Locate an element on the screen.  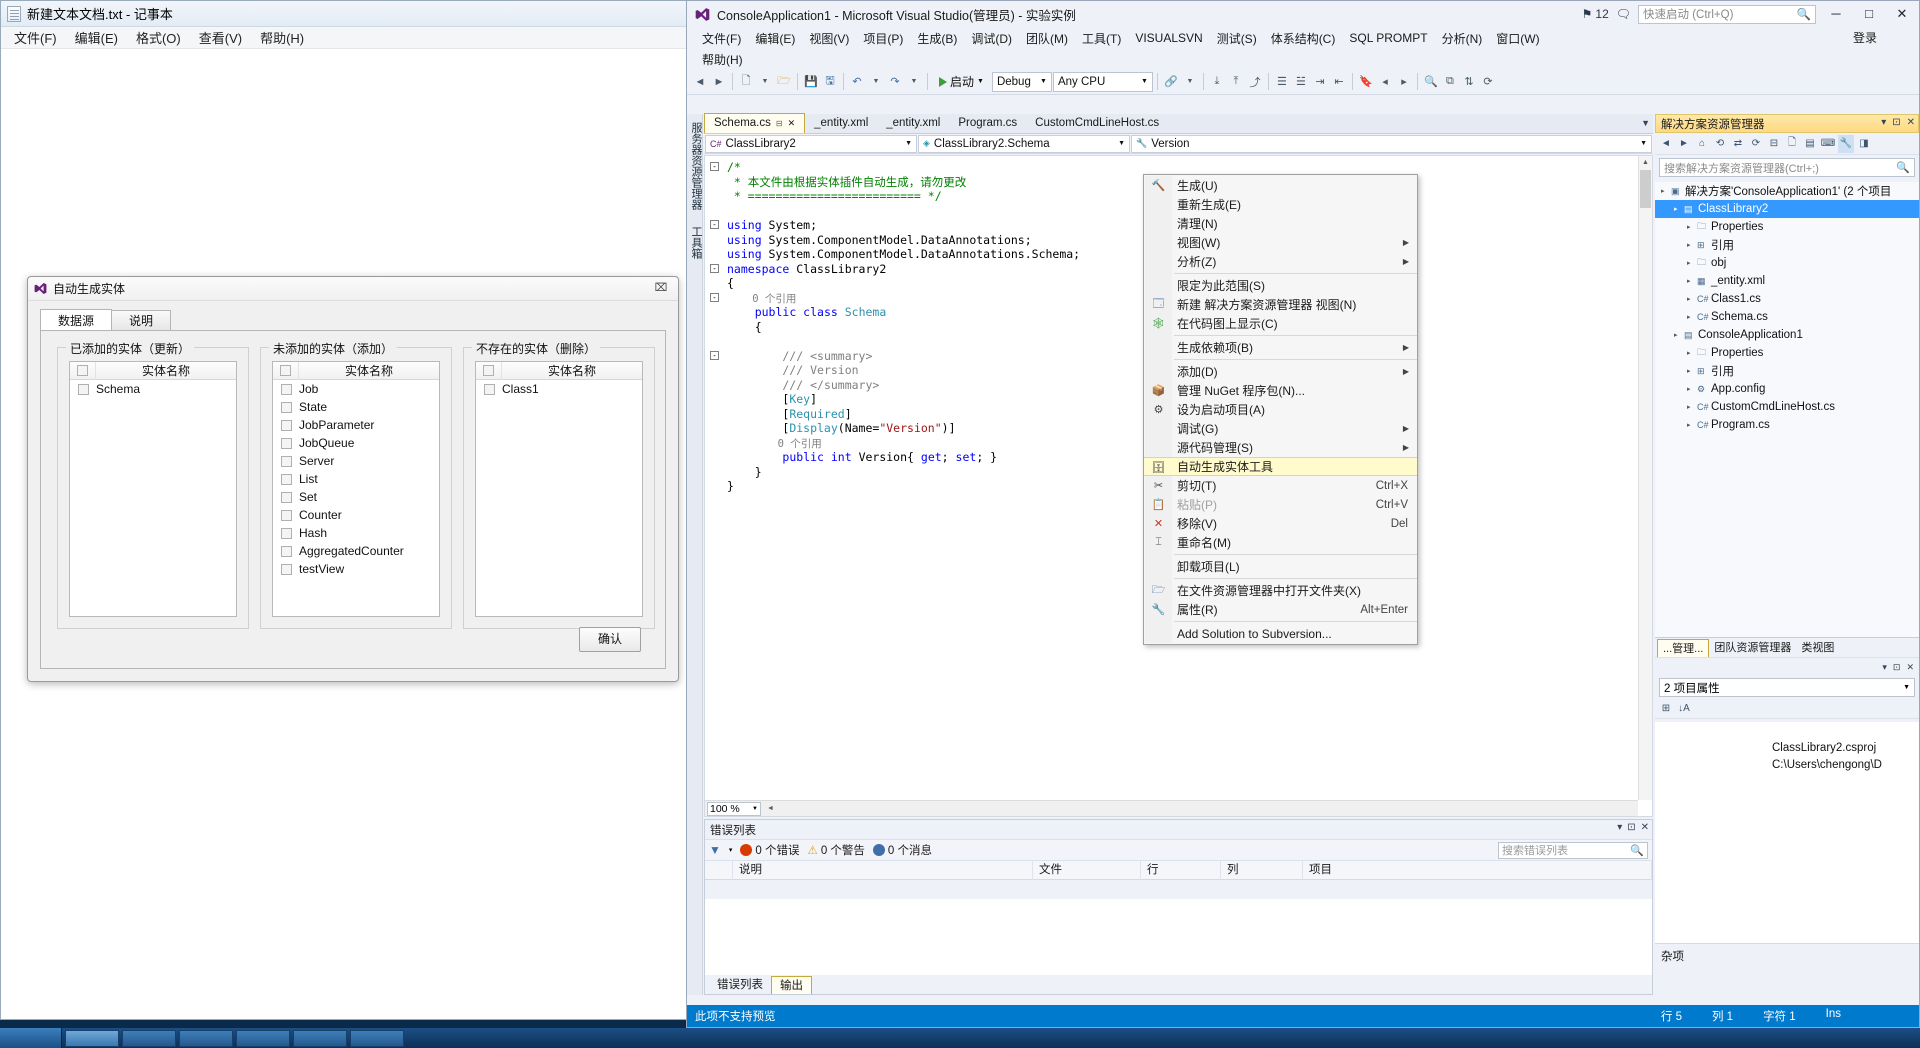
properties-grid: ClassLibrary2.csproj C:\Users\chengong\D is located at coordinates (1787, 832).